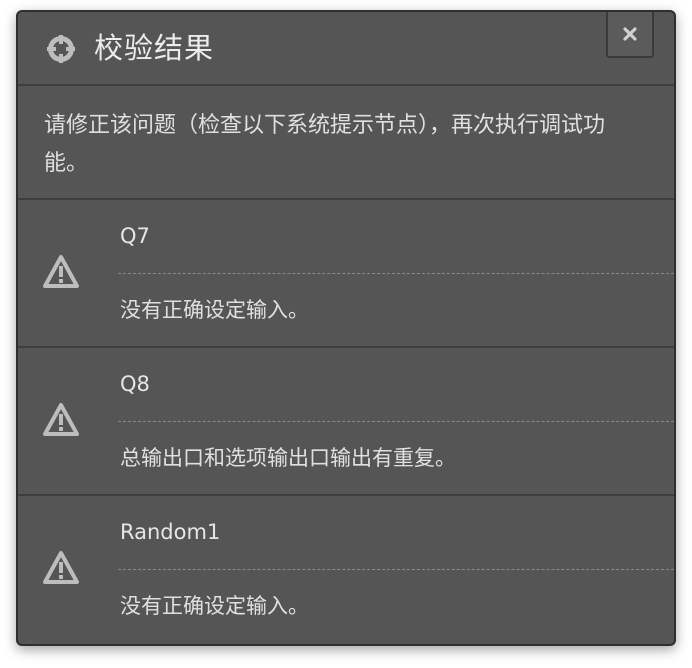 This screenshot has height=668, width=692. What do you see at coordinates (135, 236) in the screenshot?
I see `issue-node-name: Q7` at bounding box center [135, 236].